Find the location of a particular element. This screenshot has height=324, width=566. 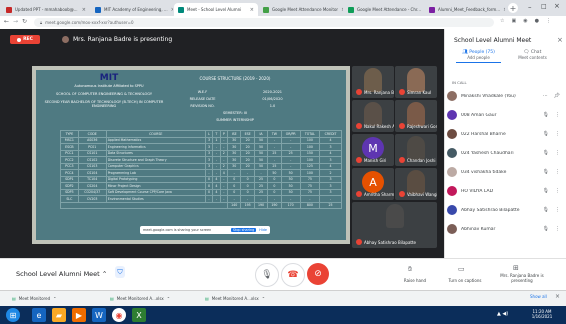

stop-sharing-button: Stop sharing is located at coordinates (243, 230).